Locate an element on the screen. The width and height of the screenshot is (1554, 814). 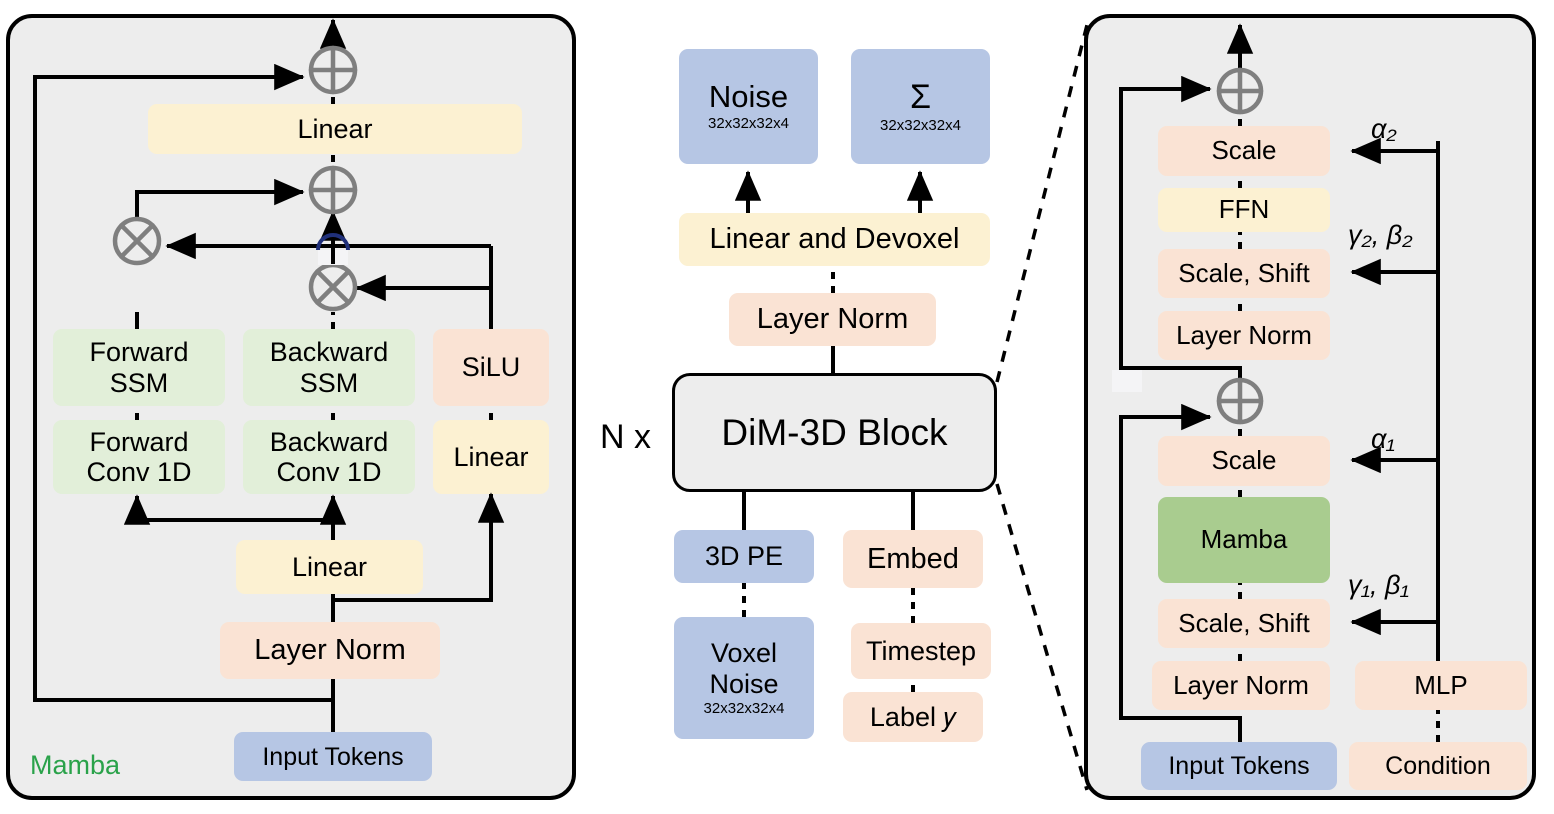
backward-conv-line1: Backward is located at coordinates (329, 441).